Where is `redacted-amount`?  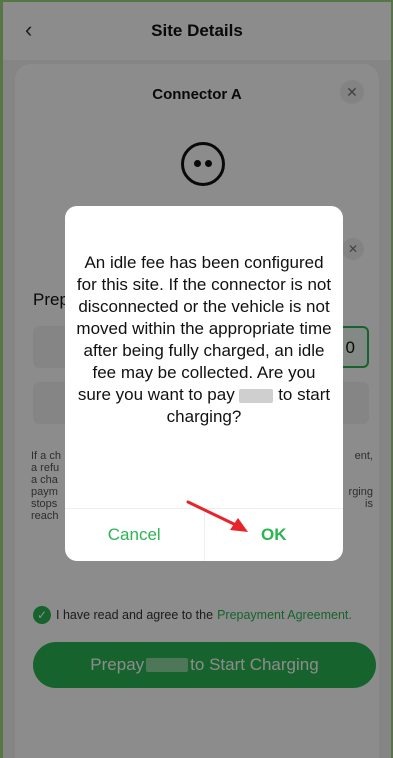
redacted-amount is located at coordinates (256, 395).